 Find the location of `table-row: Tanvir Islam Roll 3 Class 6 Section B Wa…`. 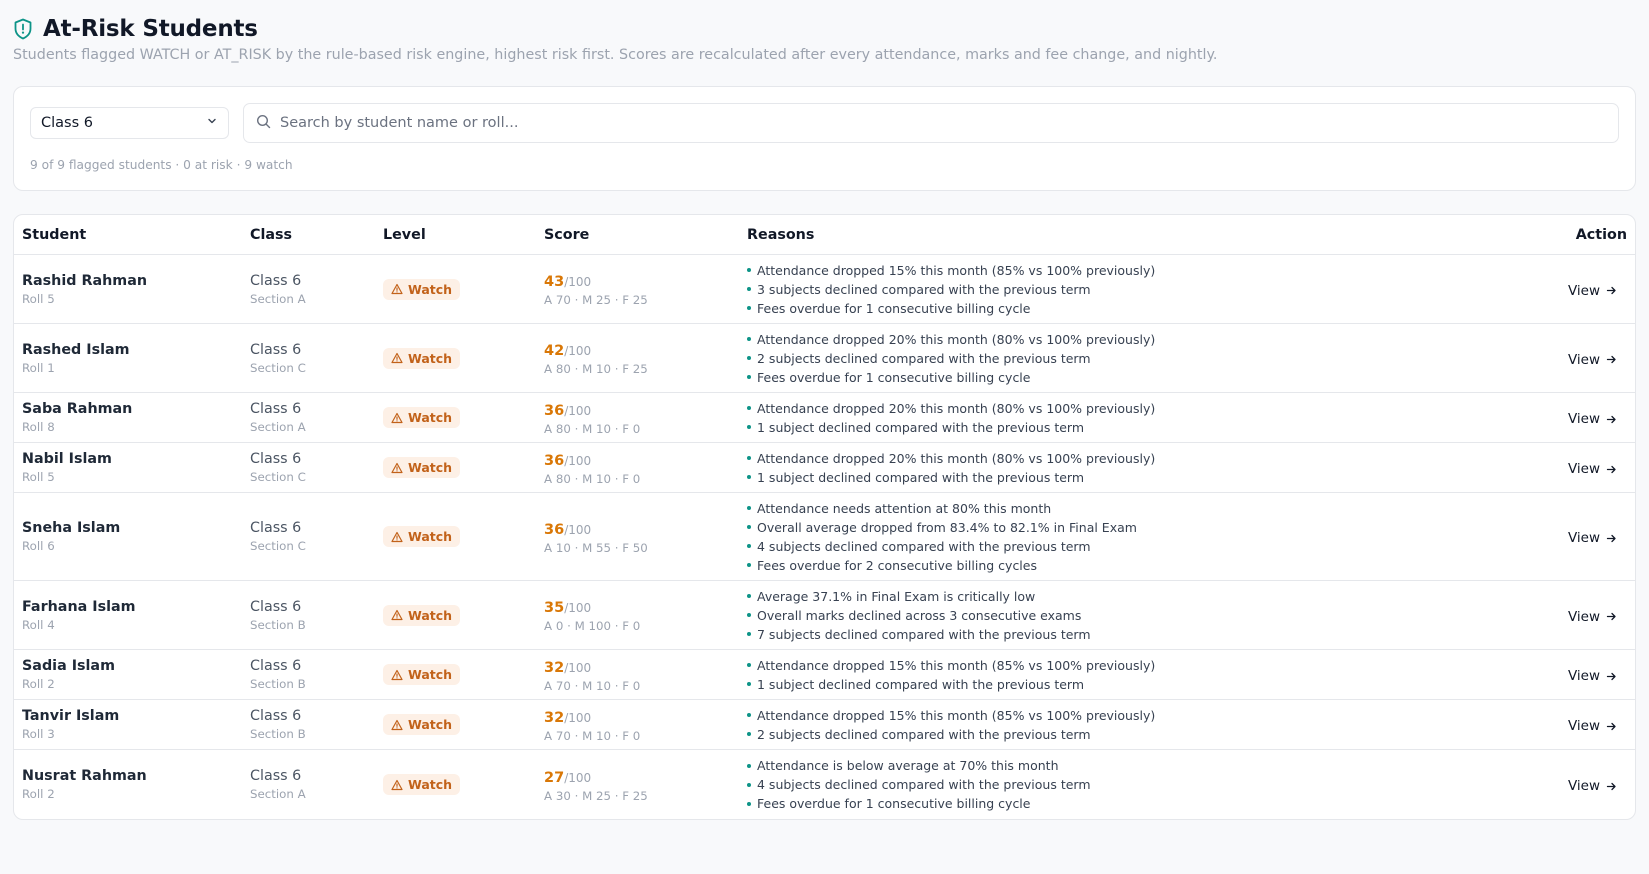

table-row: Tanvir Islam Roll 3 Class 6 Section B Wa… is located at coordinates (824, 725).